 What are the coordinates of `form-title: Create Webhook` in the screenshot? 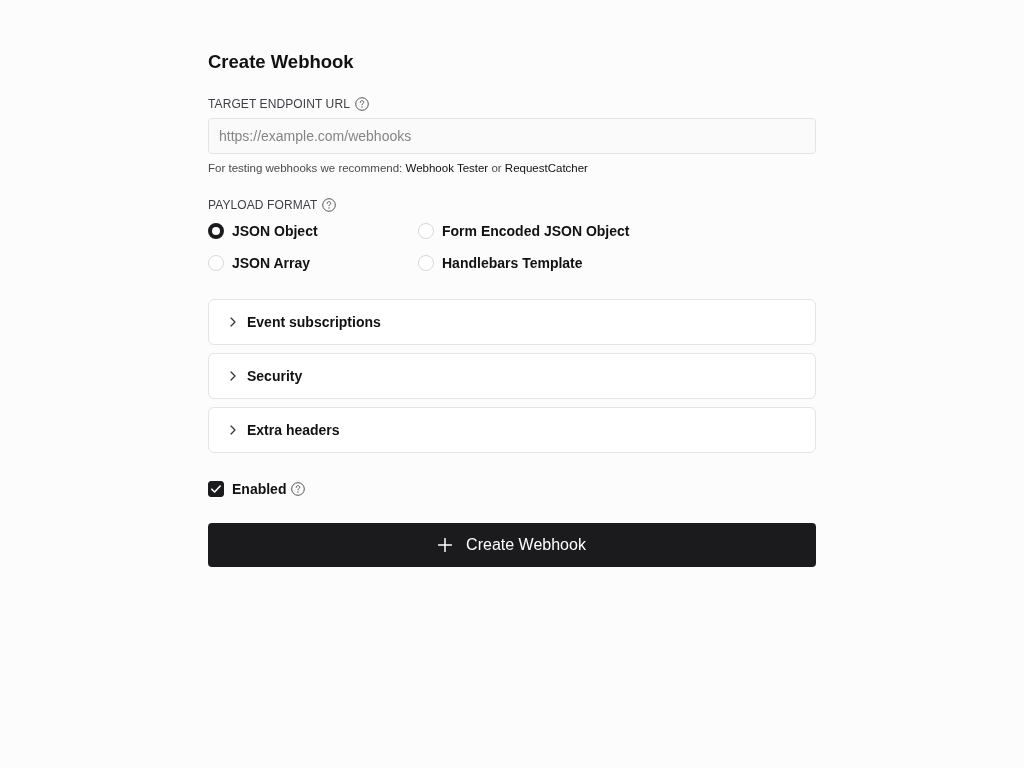 It's located at (281, 62).